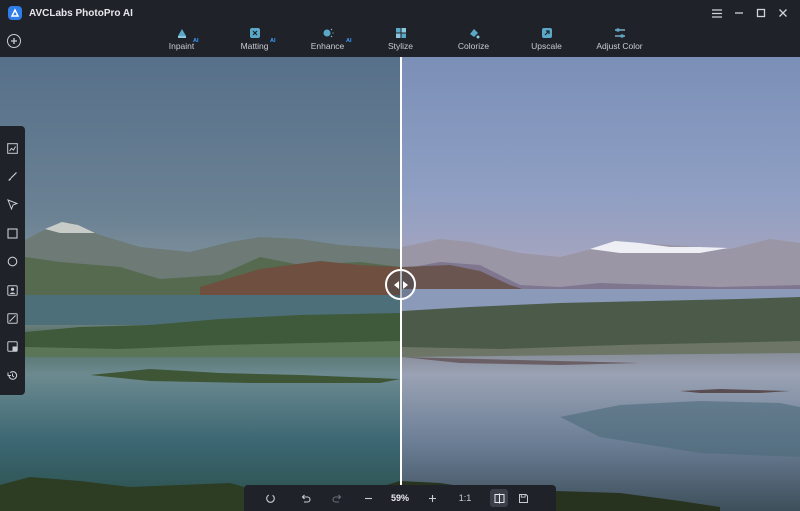 The height and width of the screenshot is (511, 800). Describe the element at coordinates (739, 13) in the screenshot. I see `minimize-icon` at that location.